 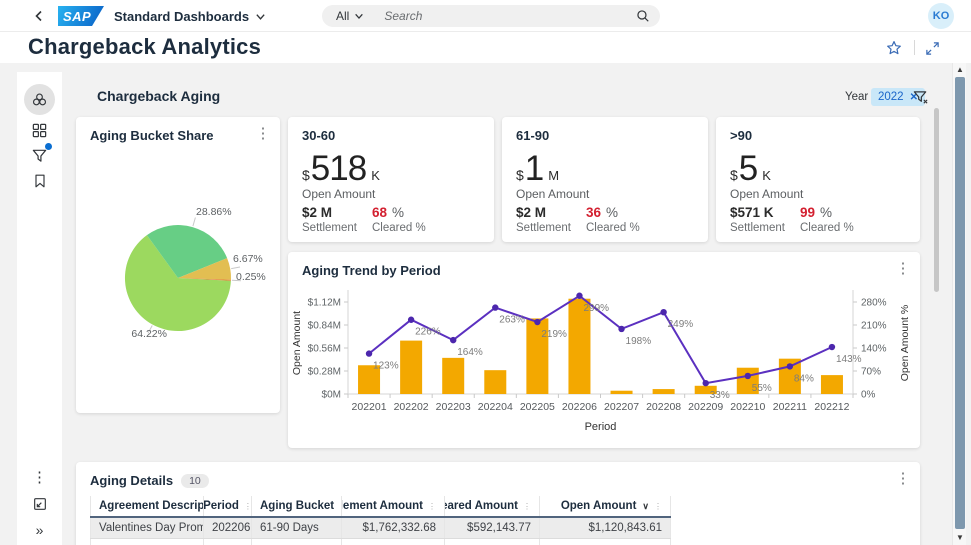 I want to click on fullscreen-button, so click(x=932, y=48).